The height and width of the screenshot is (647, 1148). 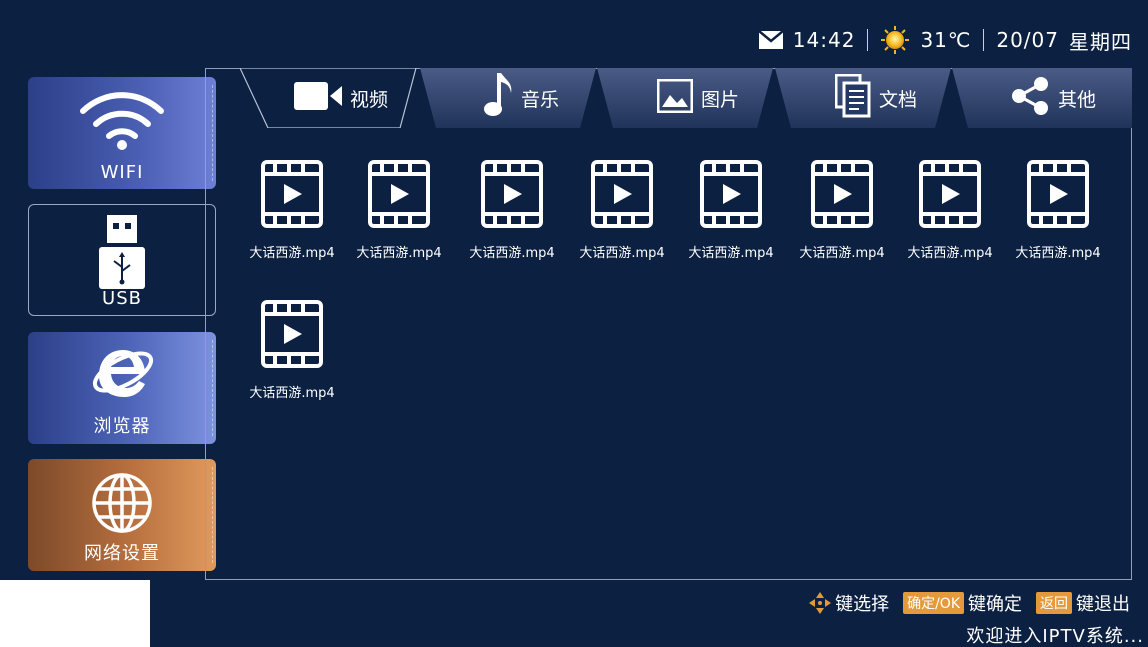 I want to click on globe-icon, so click(x=122, y=505).